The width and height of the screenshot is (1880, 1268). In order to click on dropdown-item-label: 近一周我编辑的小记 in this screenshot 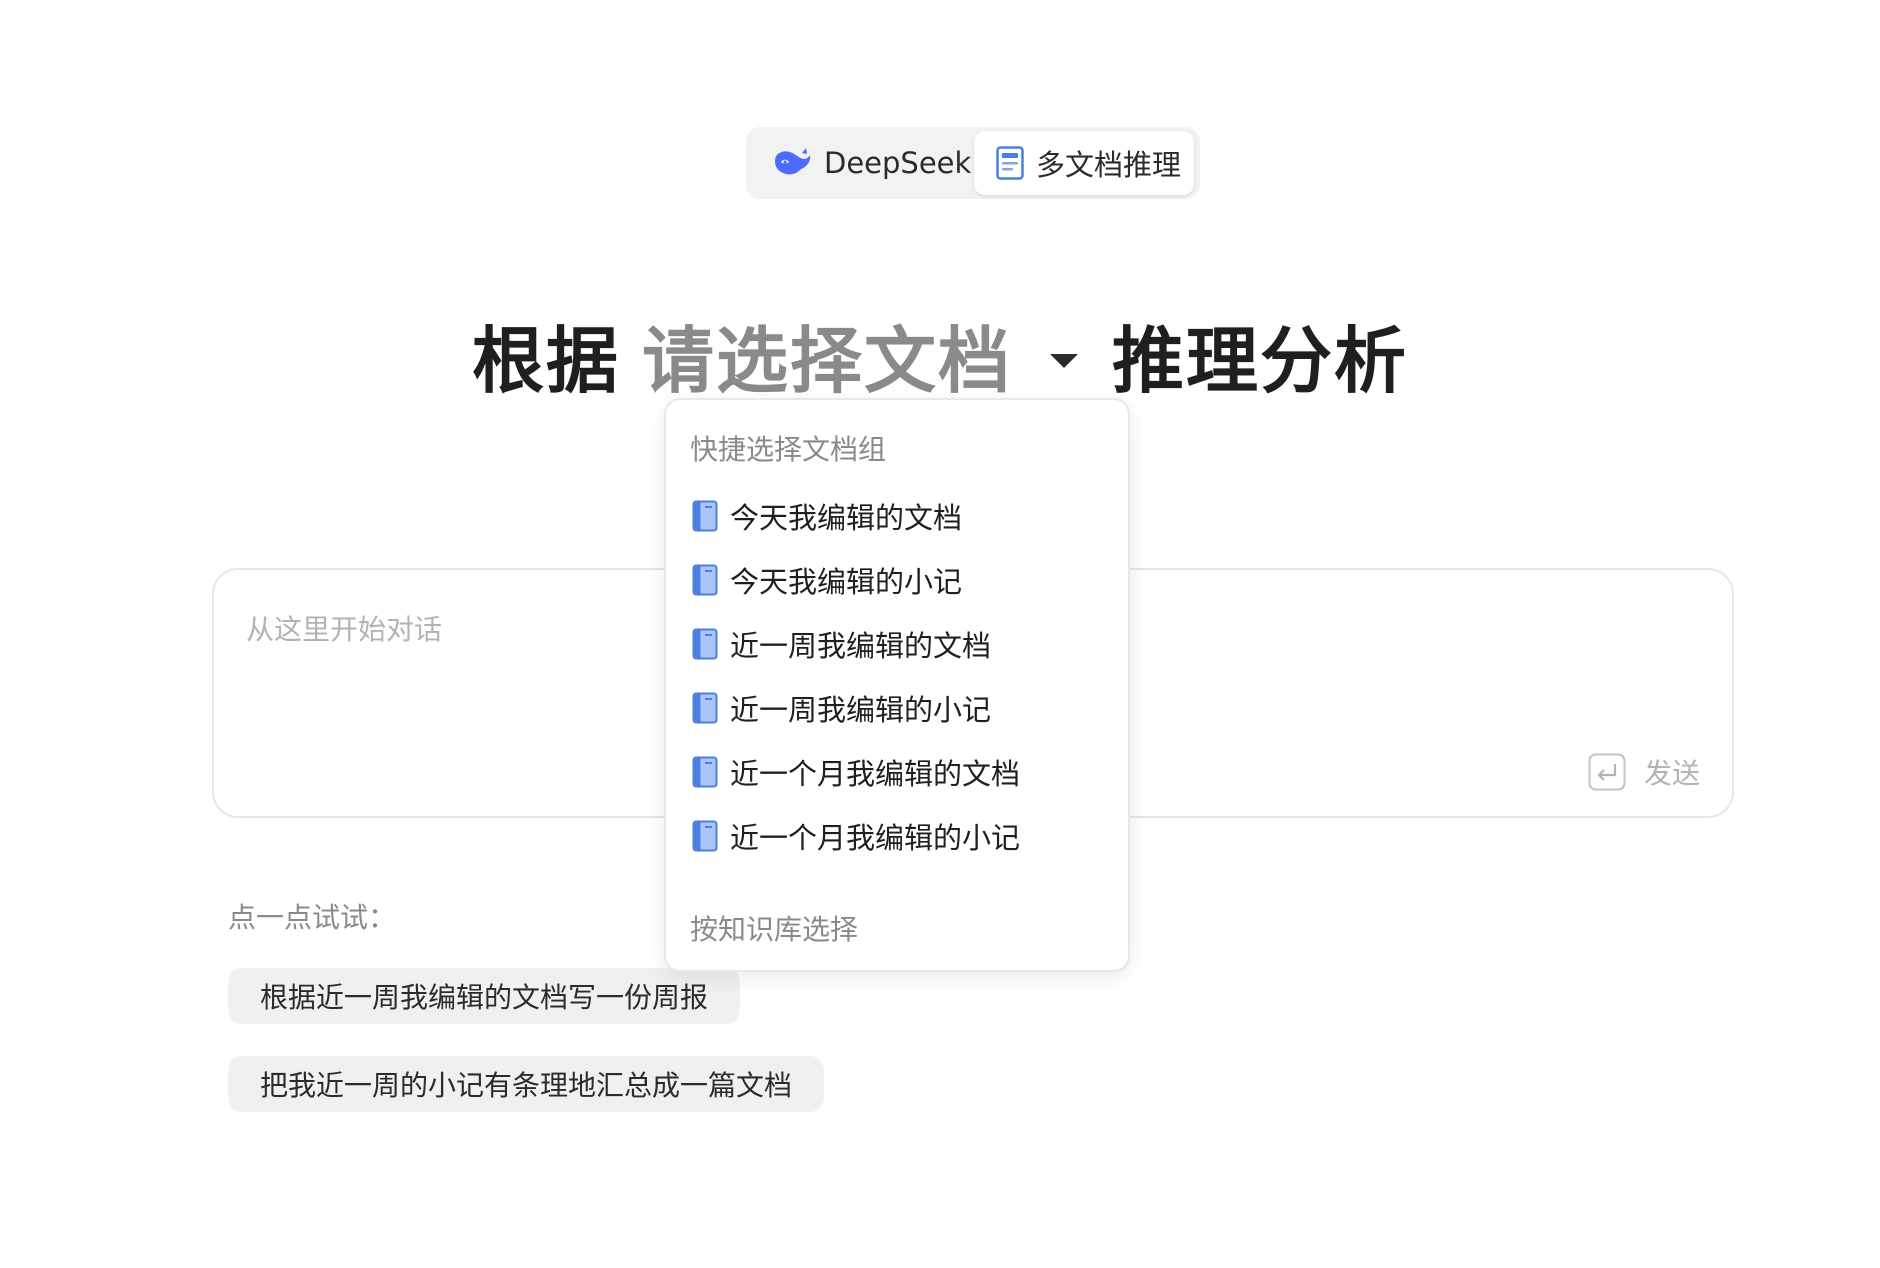, I will do `click(861, 710)`.